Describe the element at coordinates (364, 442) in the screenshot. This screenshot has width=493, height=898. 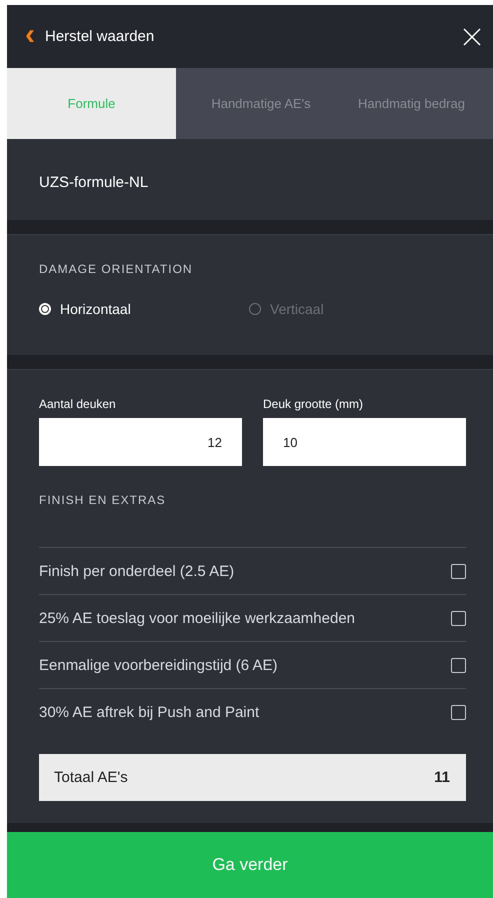
I see `input-field: 10` at that location.